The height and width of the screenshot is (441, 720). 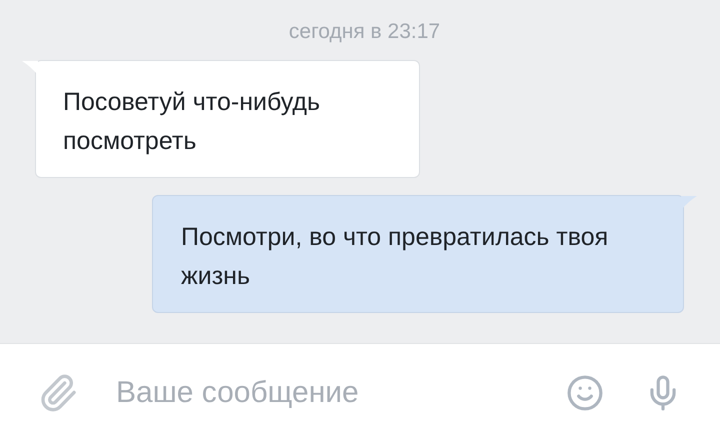 What do you see at coordinates (30, 68) in the screenshot?
I see `bubble-tail` at bounding box center [30, 68].